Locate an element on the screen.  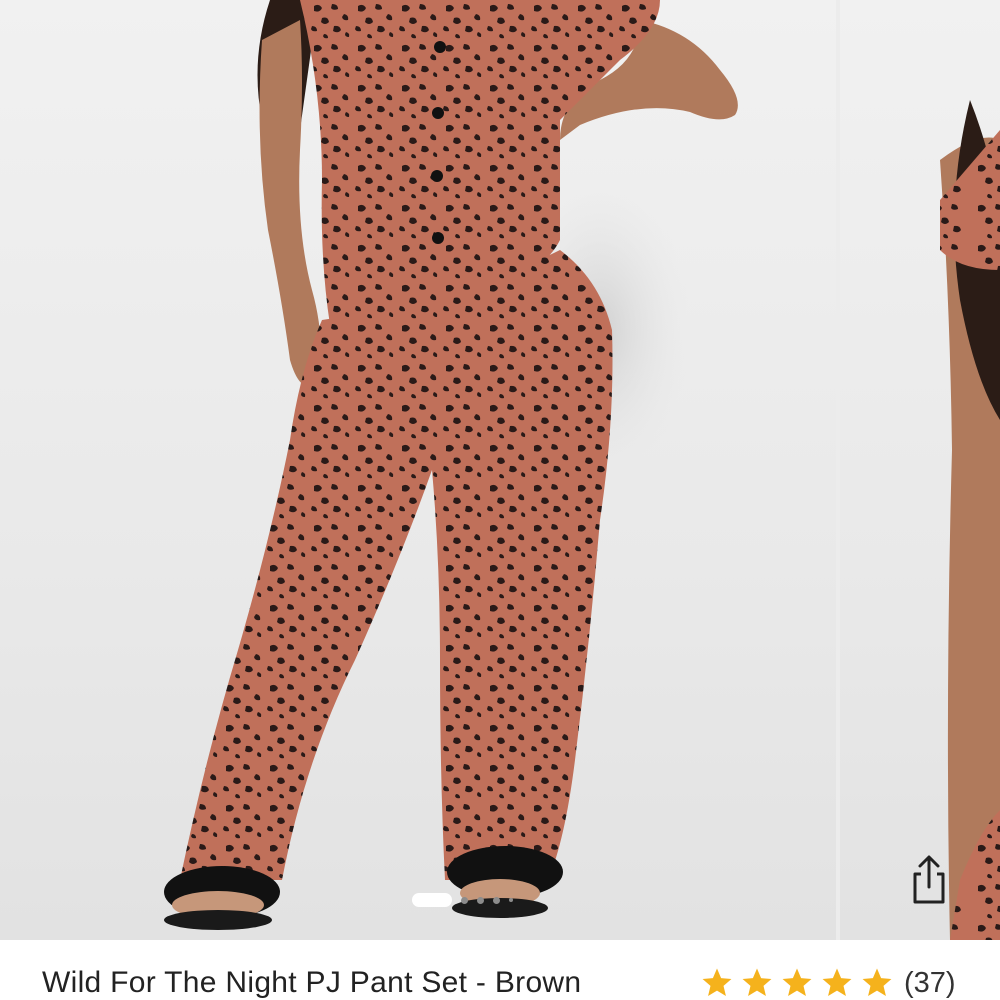
product-rating: (37) is located at coordinates (827, 983).